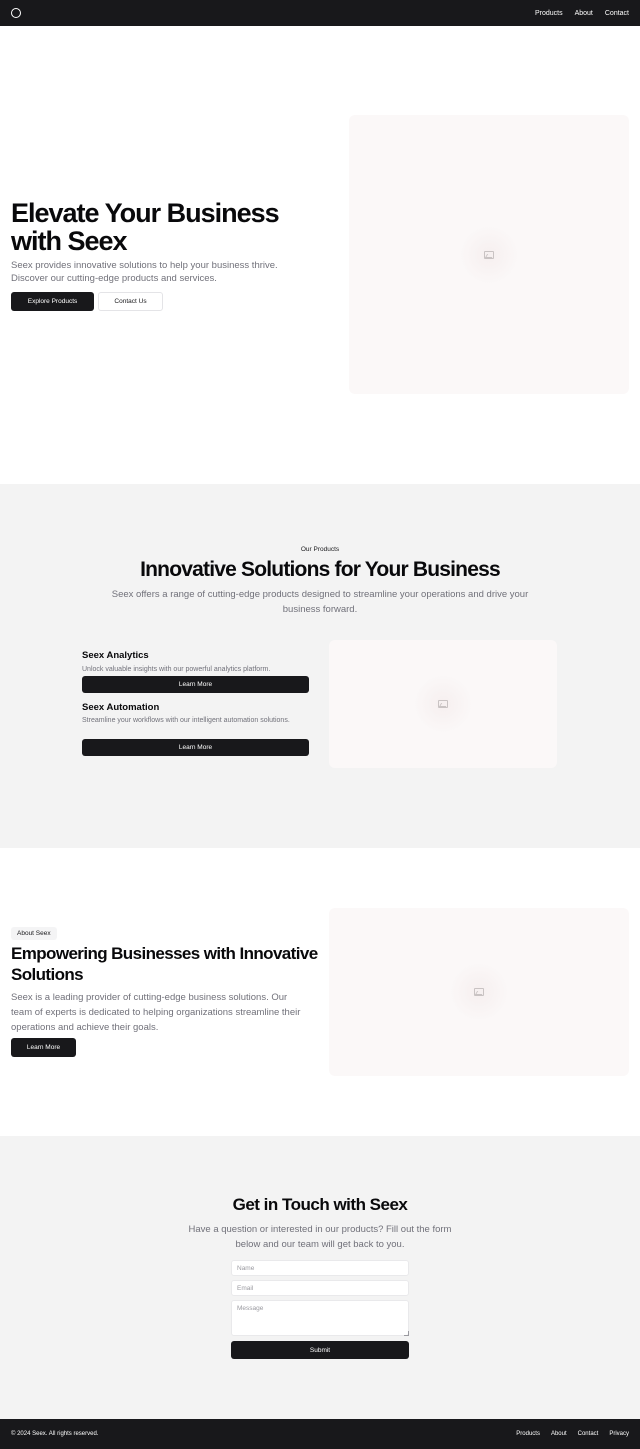 This screenshot has width=640, height=1449. Describe the element at coordinates (320, 1288) in the screenshot. I see `email-field` at that location.